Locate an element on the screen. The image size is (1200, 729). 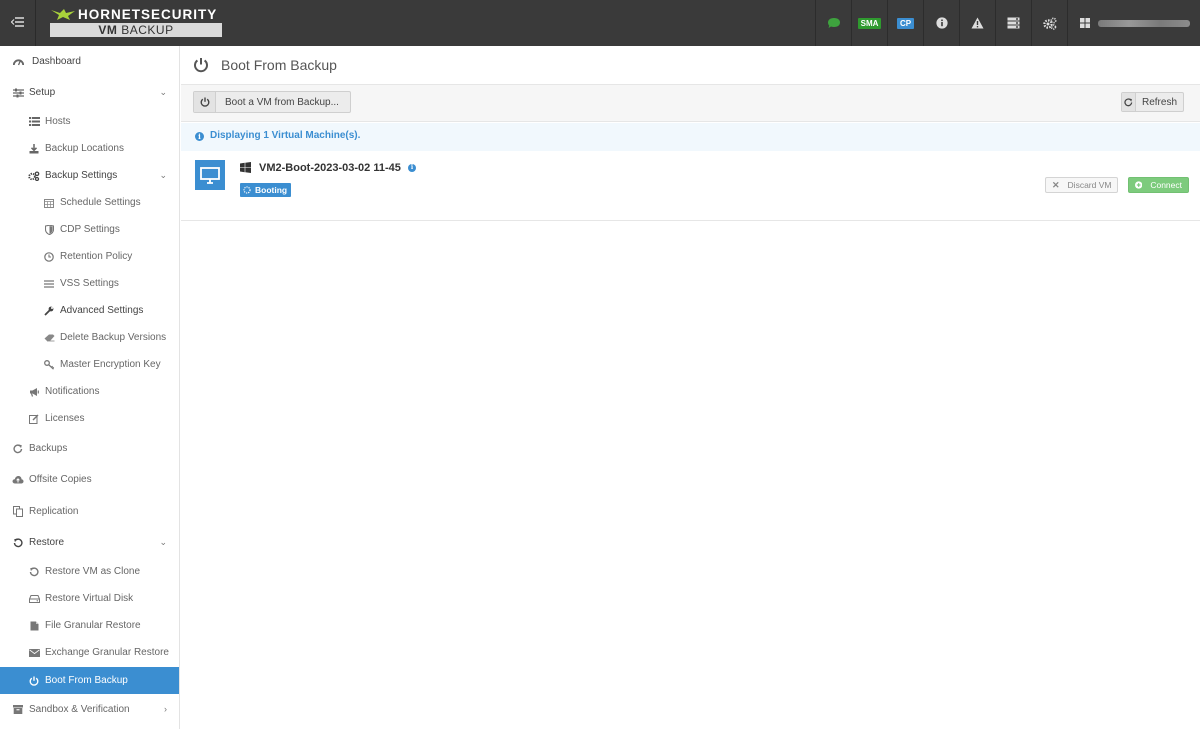
product-name: VM BACKUP is located at coordinates (136, 30).